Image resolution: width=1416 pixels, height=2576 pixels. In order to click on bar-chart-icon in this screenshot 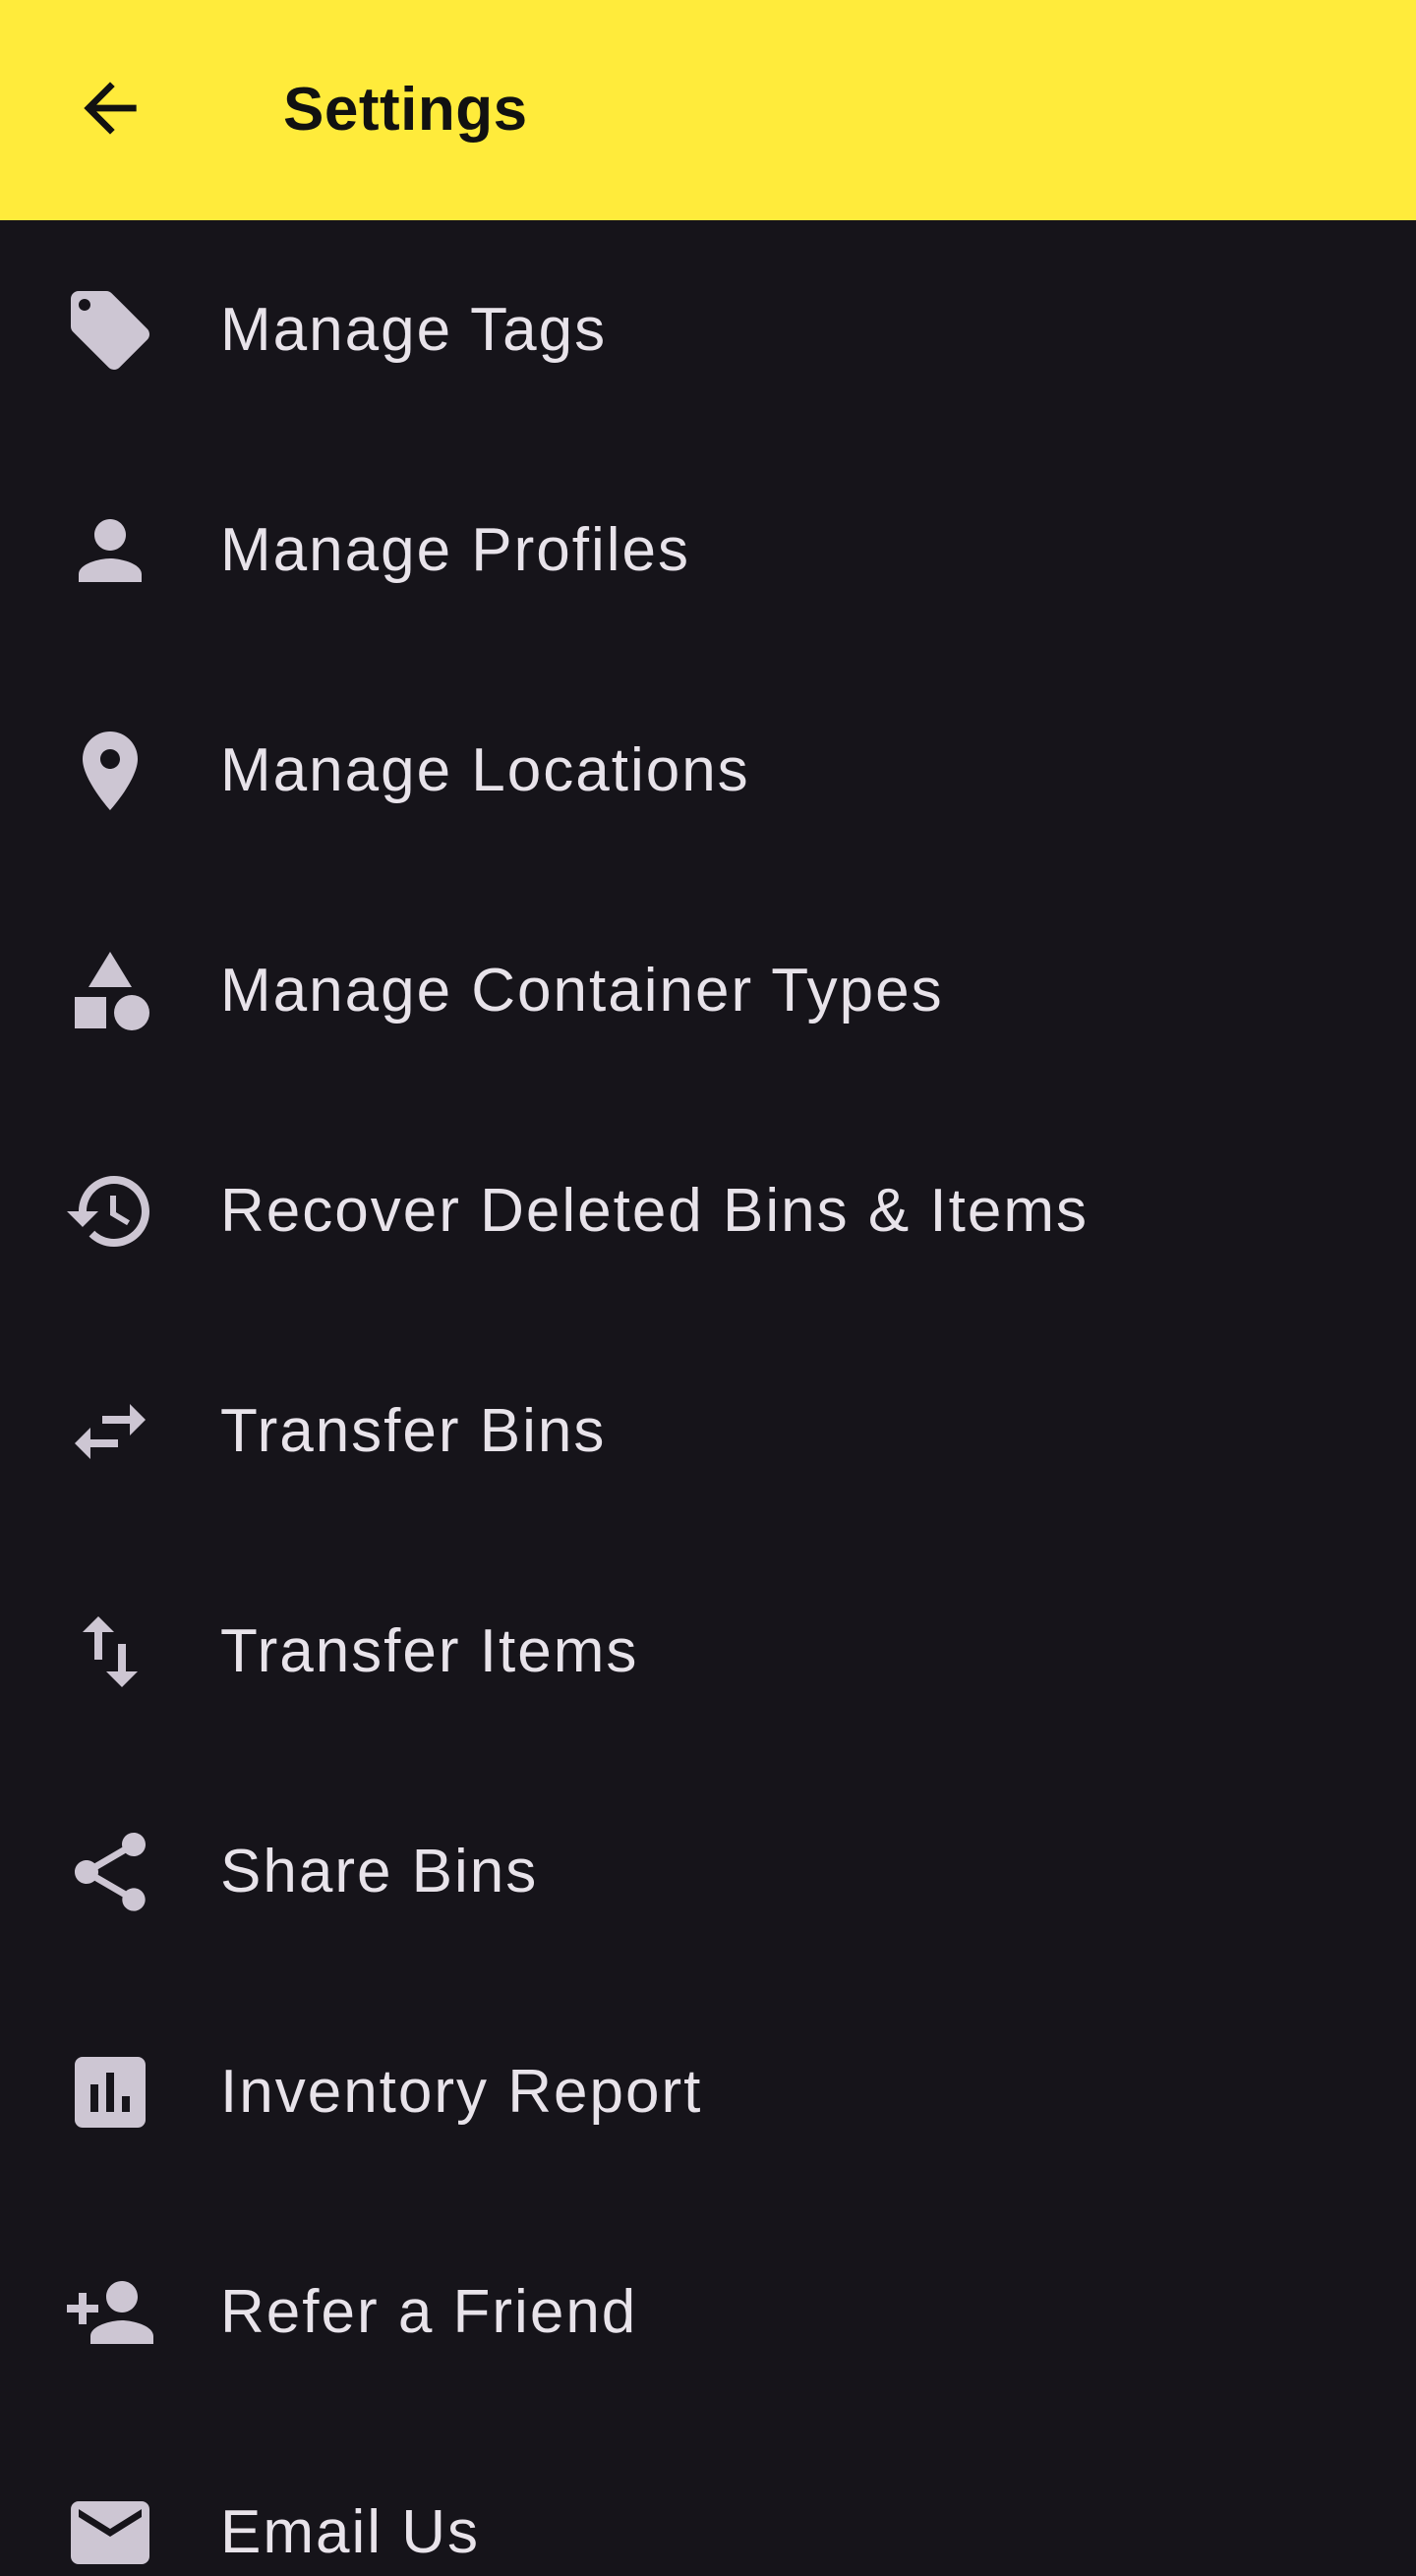, I will do `click(110, 2092)`.